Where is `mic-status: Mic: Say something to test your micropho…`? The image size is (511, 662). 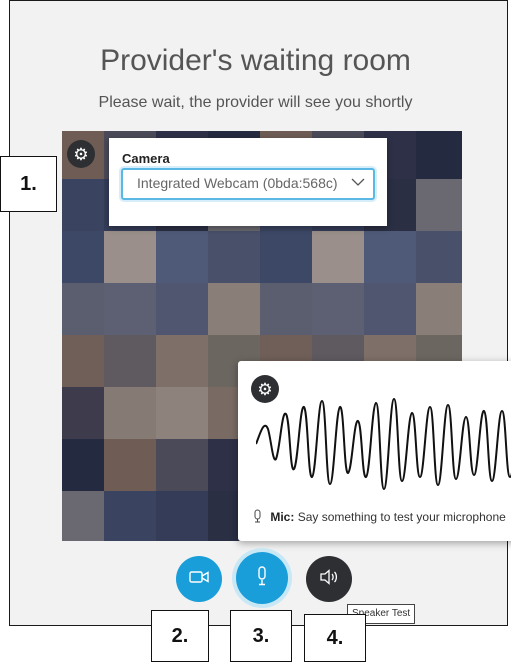 mic-status: Mic: Say something to test your micropho… is located at coordinates (379, 516).